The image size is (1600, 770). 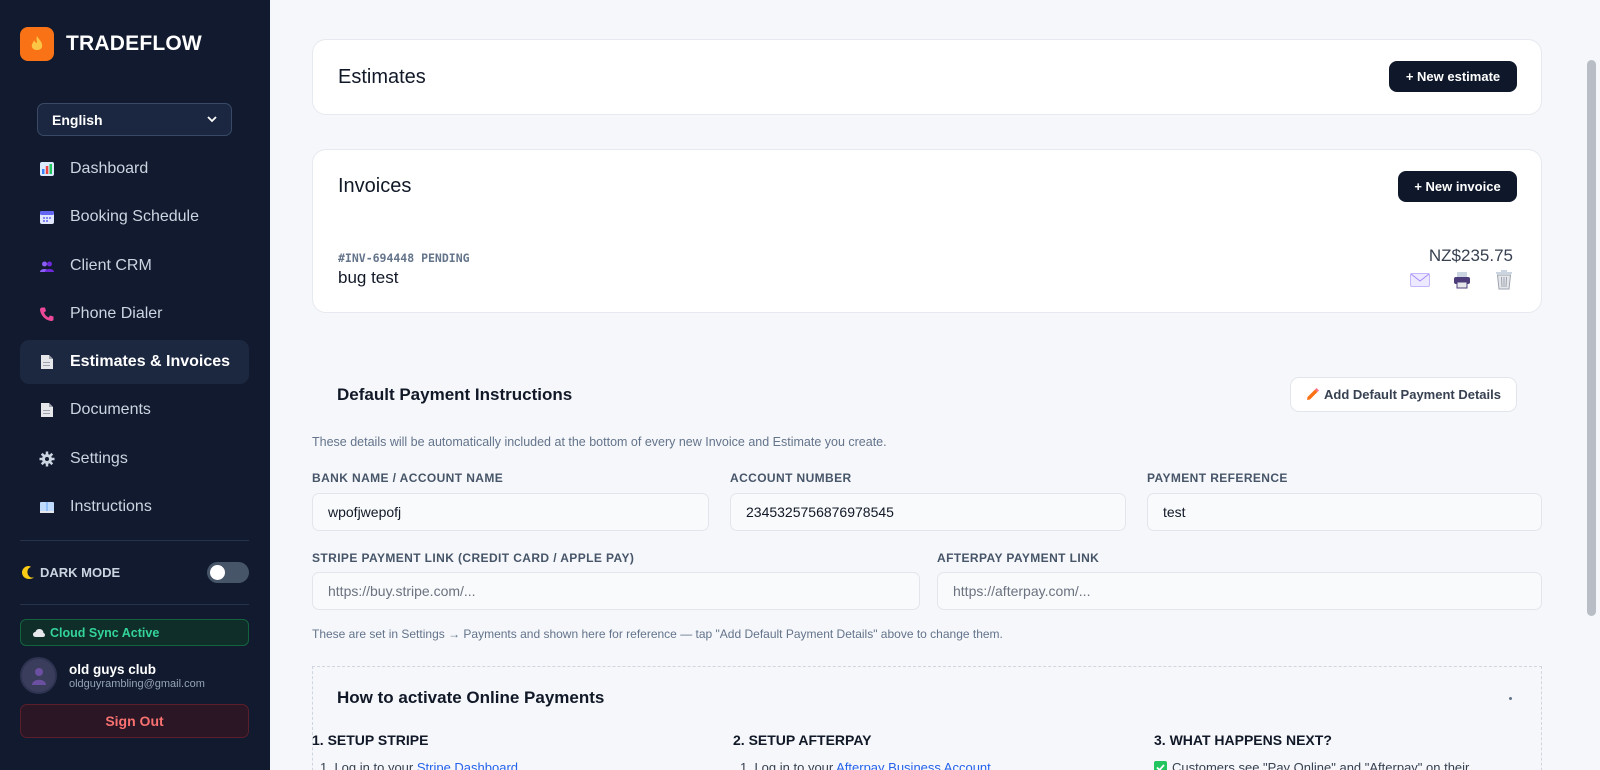 I want to click on activate-online-payments-panel, so click(x=927, y=718).